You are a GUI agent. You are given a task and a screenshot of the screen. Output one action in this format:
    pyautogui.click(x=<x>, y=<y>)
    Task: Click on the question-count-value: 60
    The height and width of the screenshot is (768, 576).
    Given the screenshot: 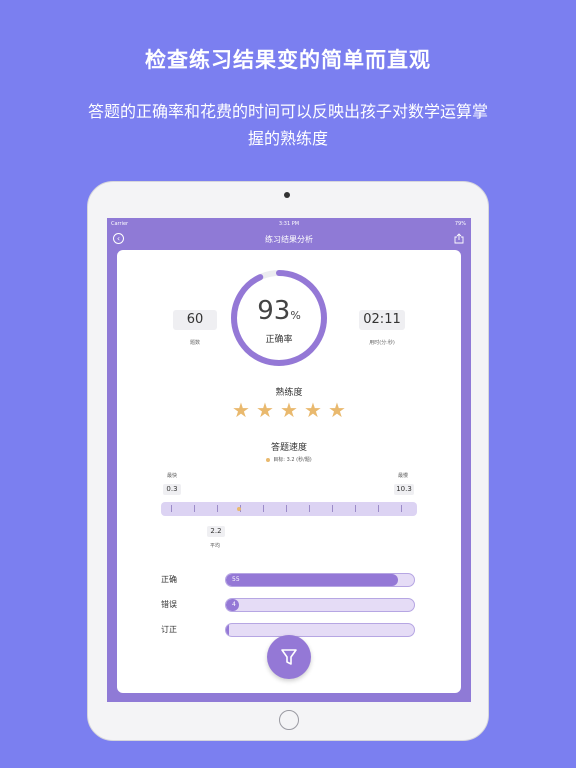 What is the action you would take?
    pyautogui.click(x=195, y=319)
    